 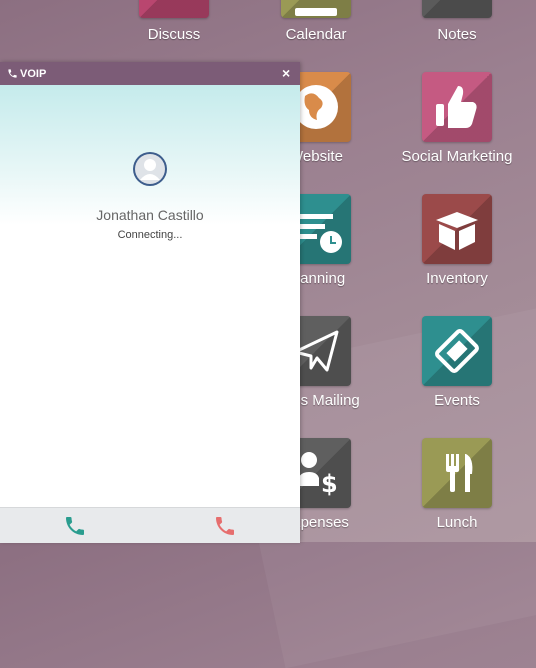 I want to click on chat-icon, so click(x=174, y=9).